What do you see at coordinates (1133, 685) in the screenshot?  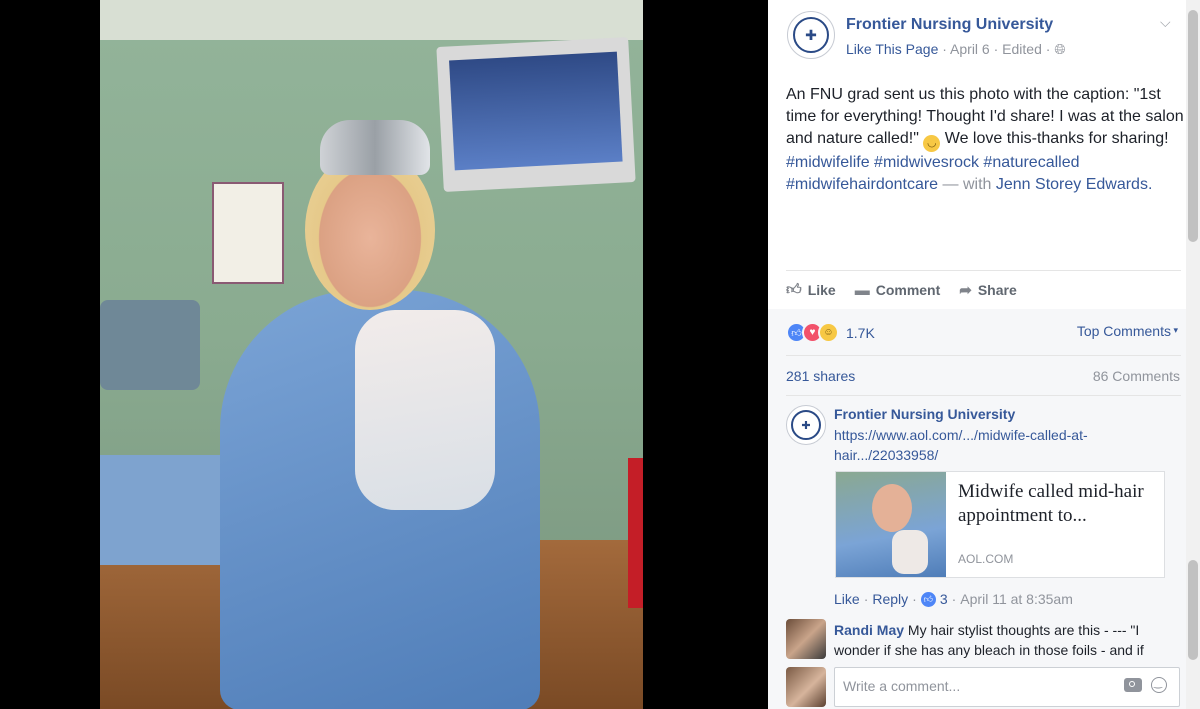 I see `camera-icon` at bounding box center [1133, 685].